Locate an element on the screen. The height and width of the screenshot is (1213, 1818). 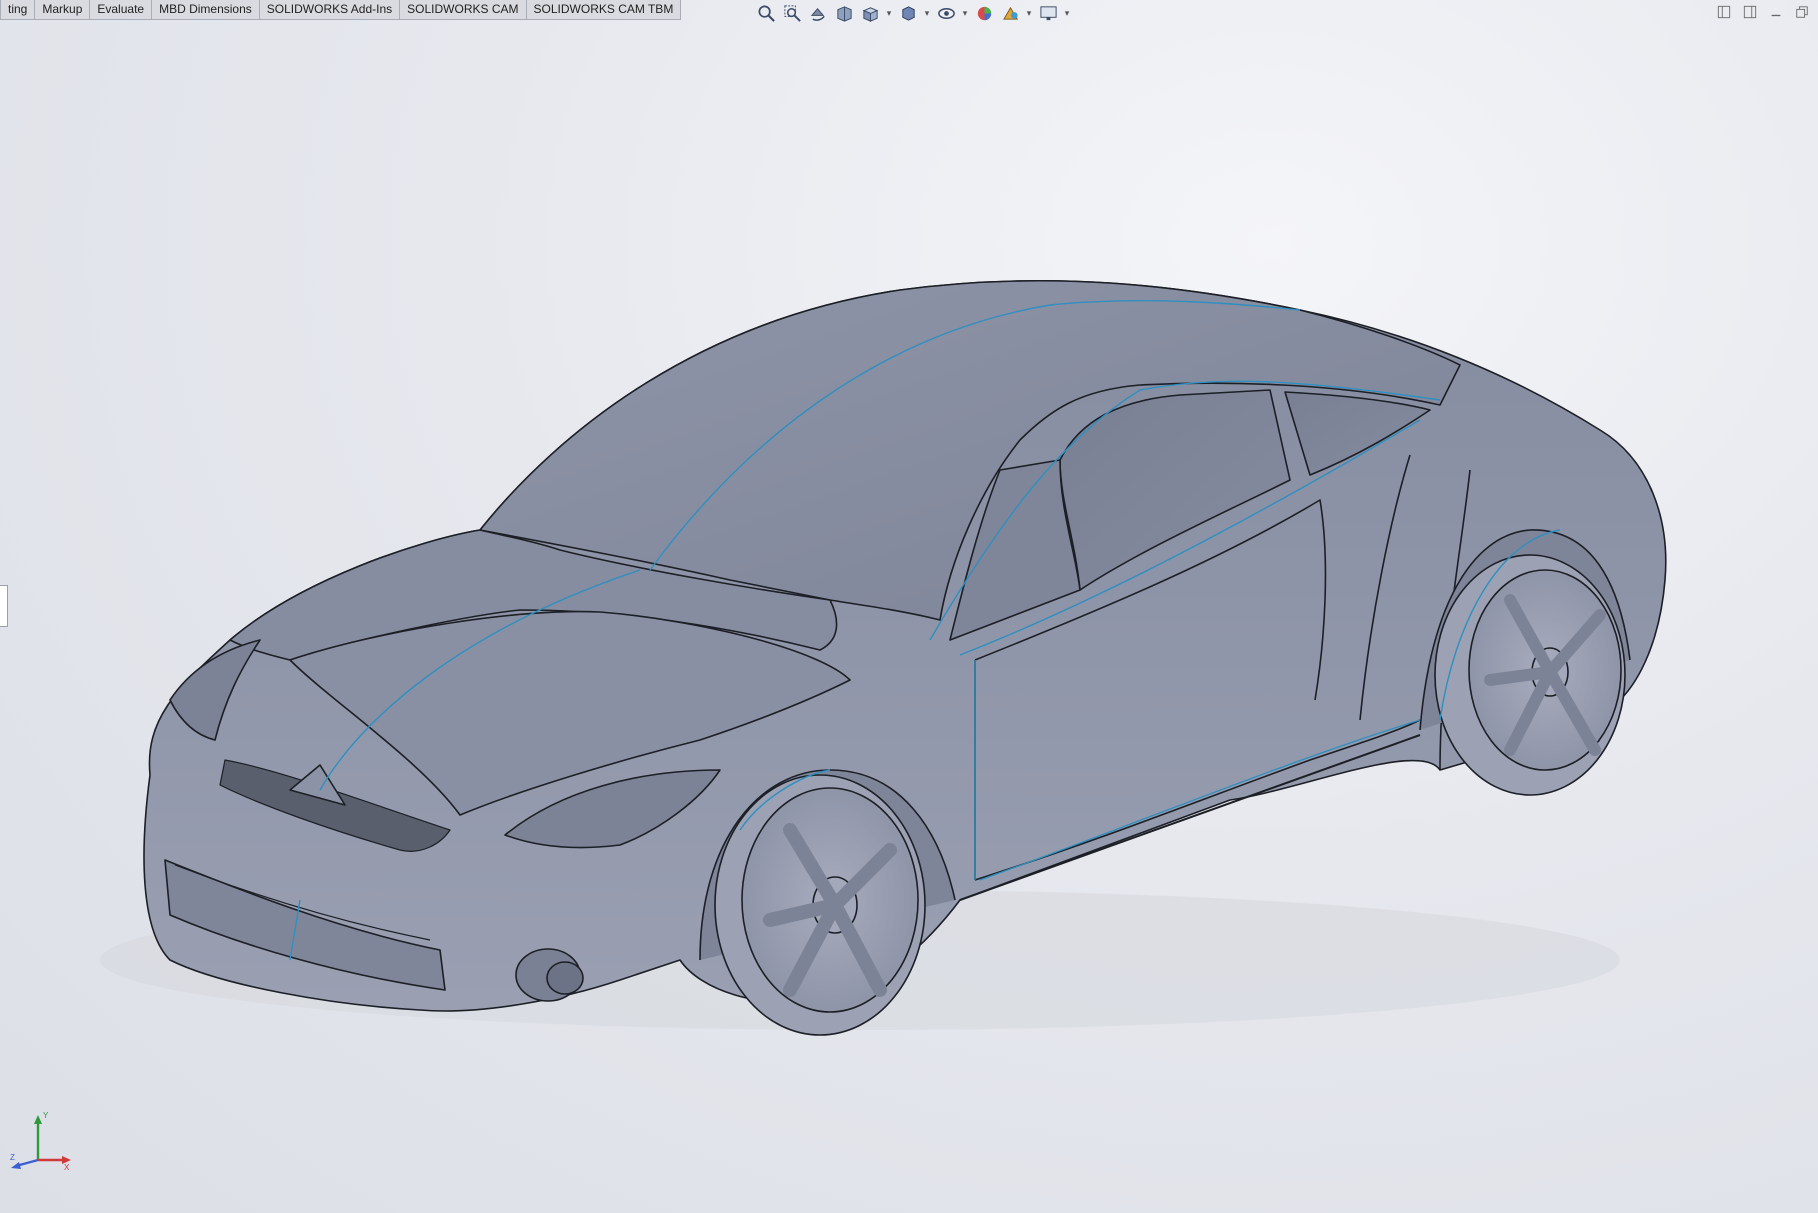
tab-markup: Markup is located at coordinates (63, 10).